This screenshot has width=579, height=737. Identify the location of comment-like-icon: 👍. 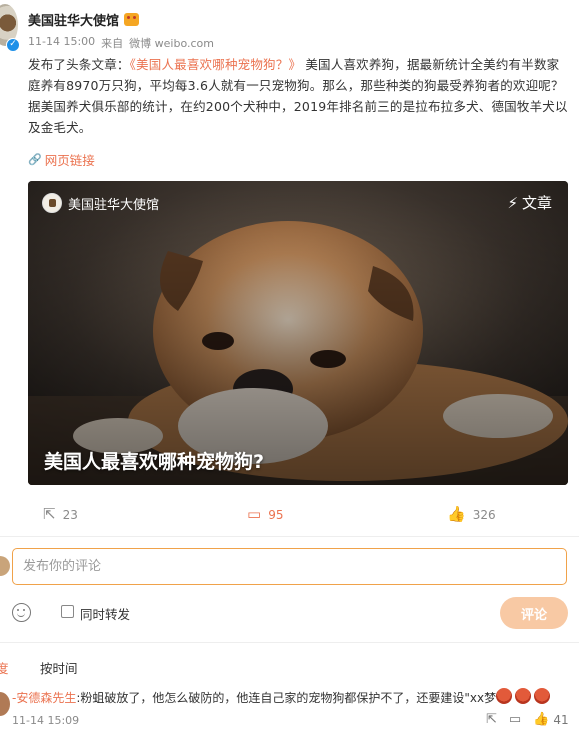
(541, 719).